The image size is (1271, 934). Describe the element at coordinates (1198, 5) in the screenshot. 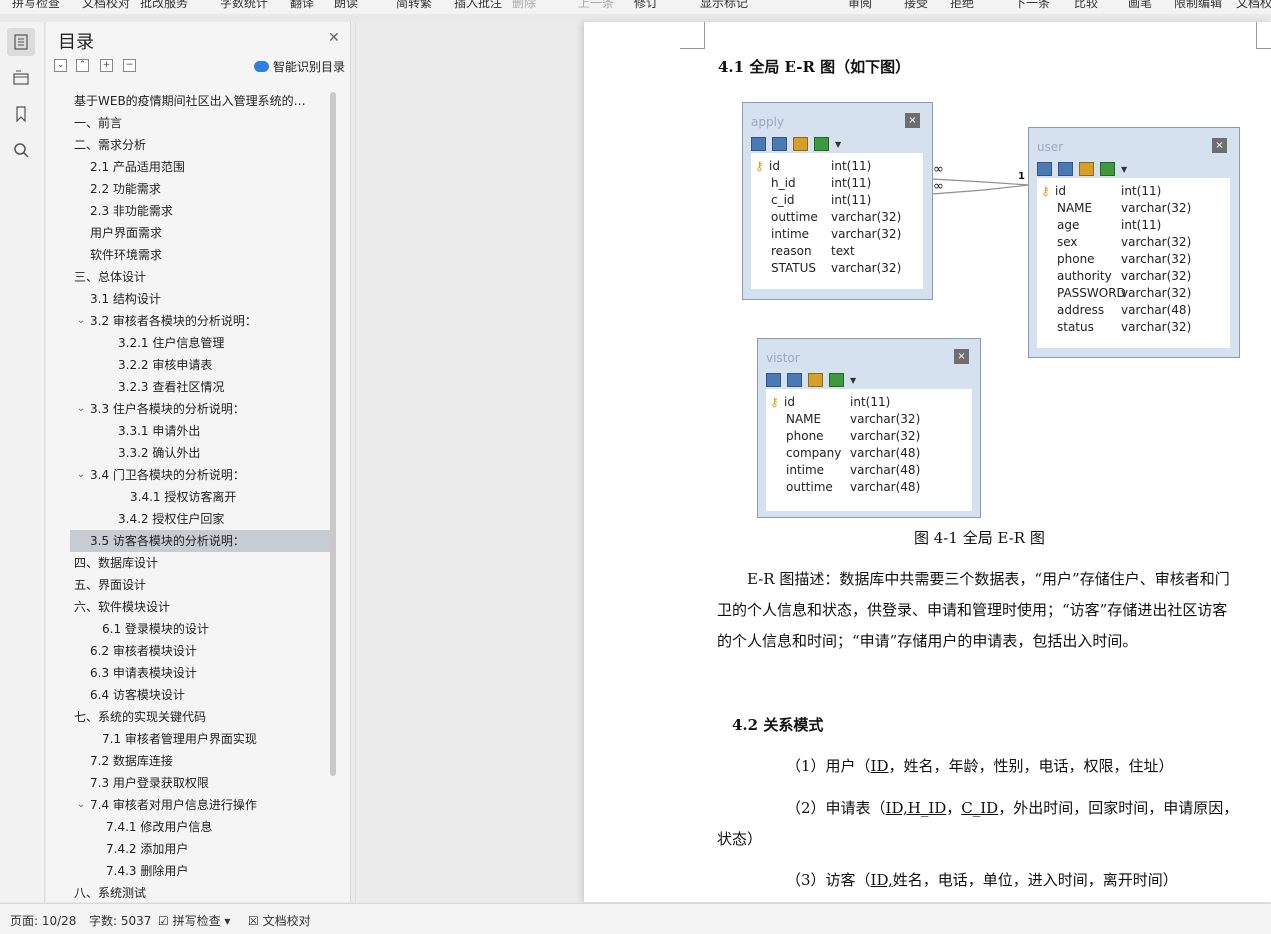

I see `restrict-edit-button: 限制编辑` at that location.